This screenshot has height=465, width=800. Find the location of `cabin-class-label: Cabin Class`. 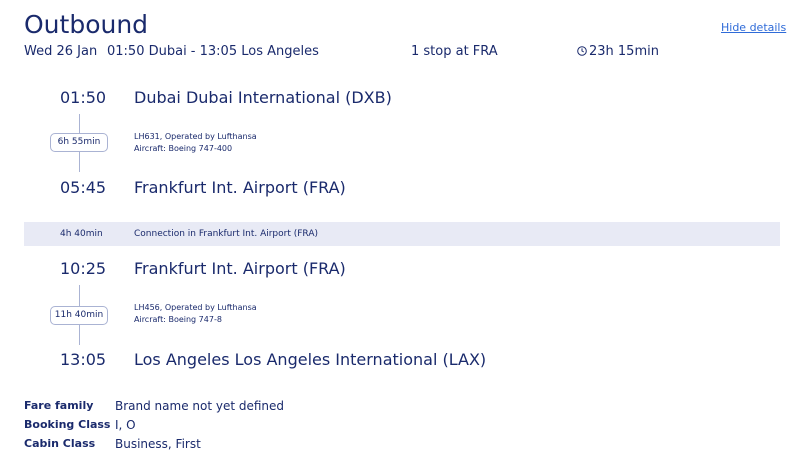

cabin-class-label: Cabin Class is located at coordinates (60, 443).